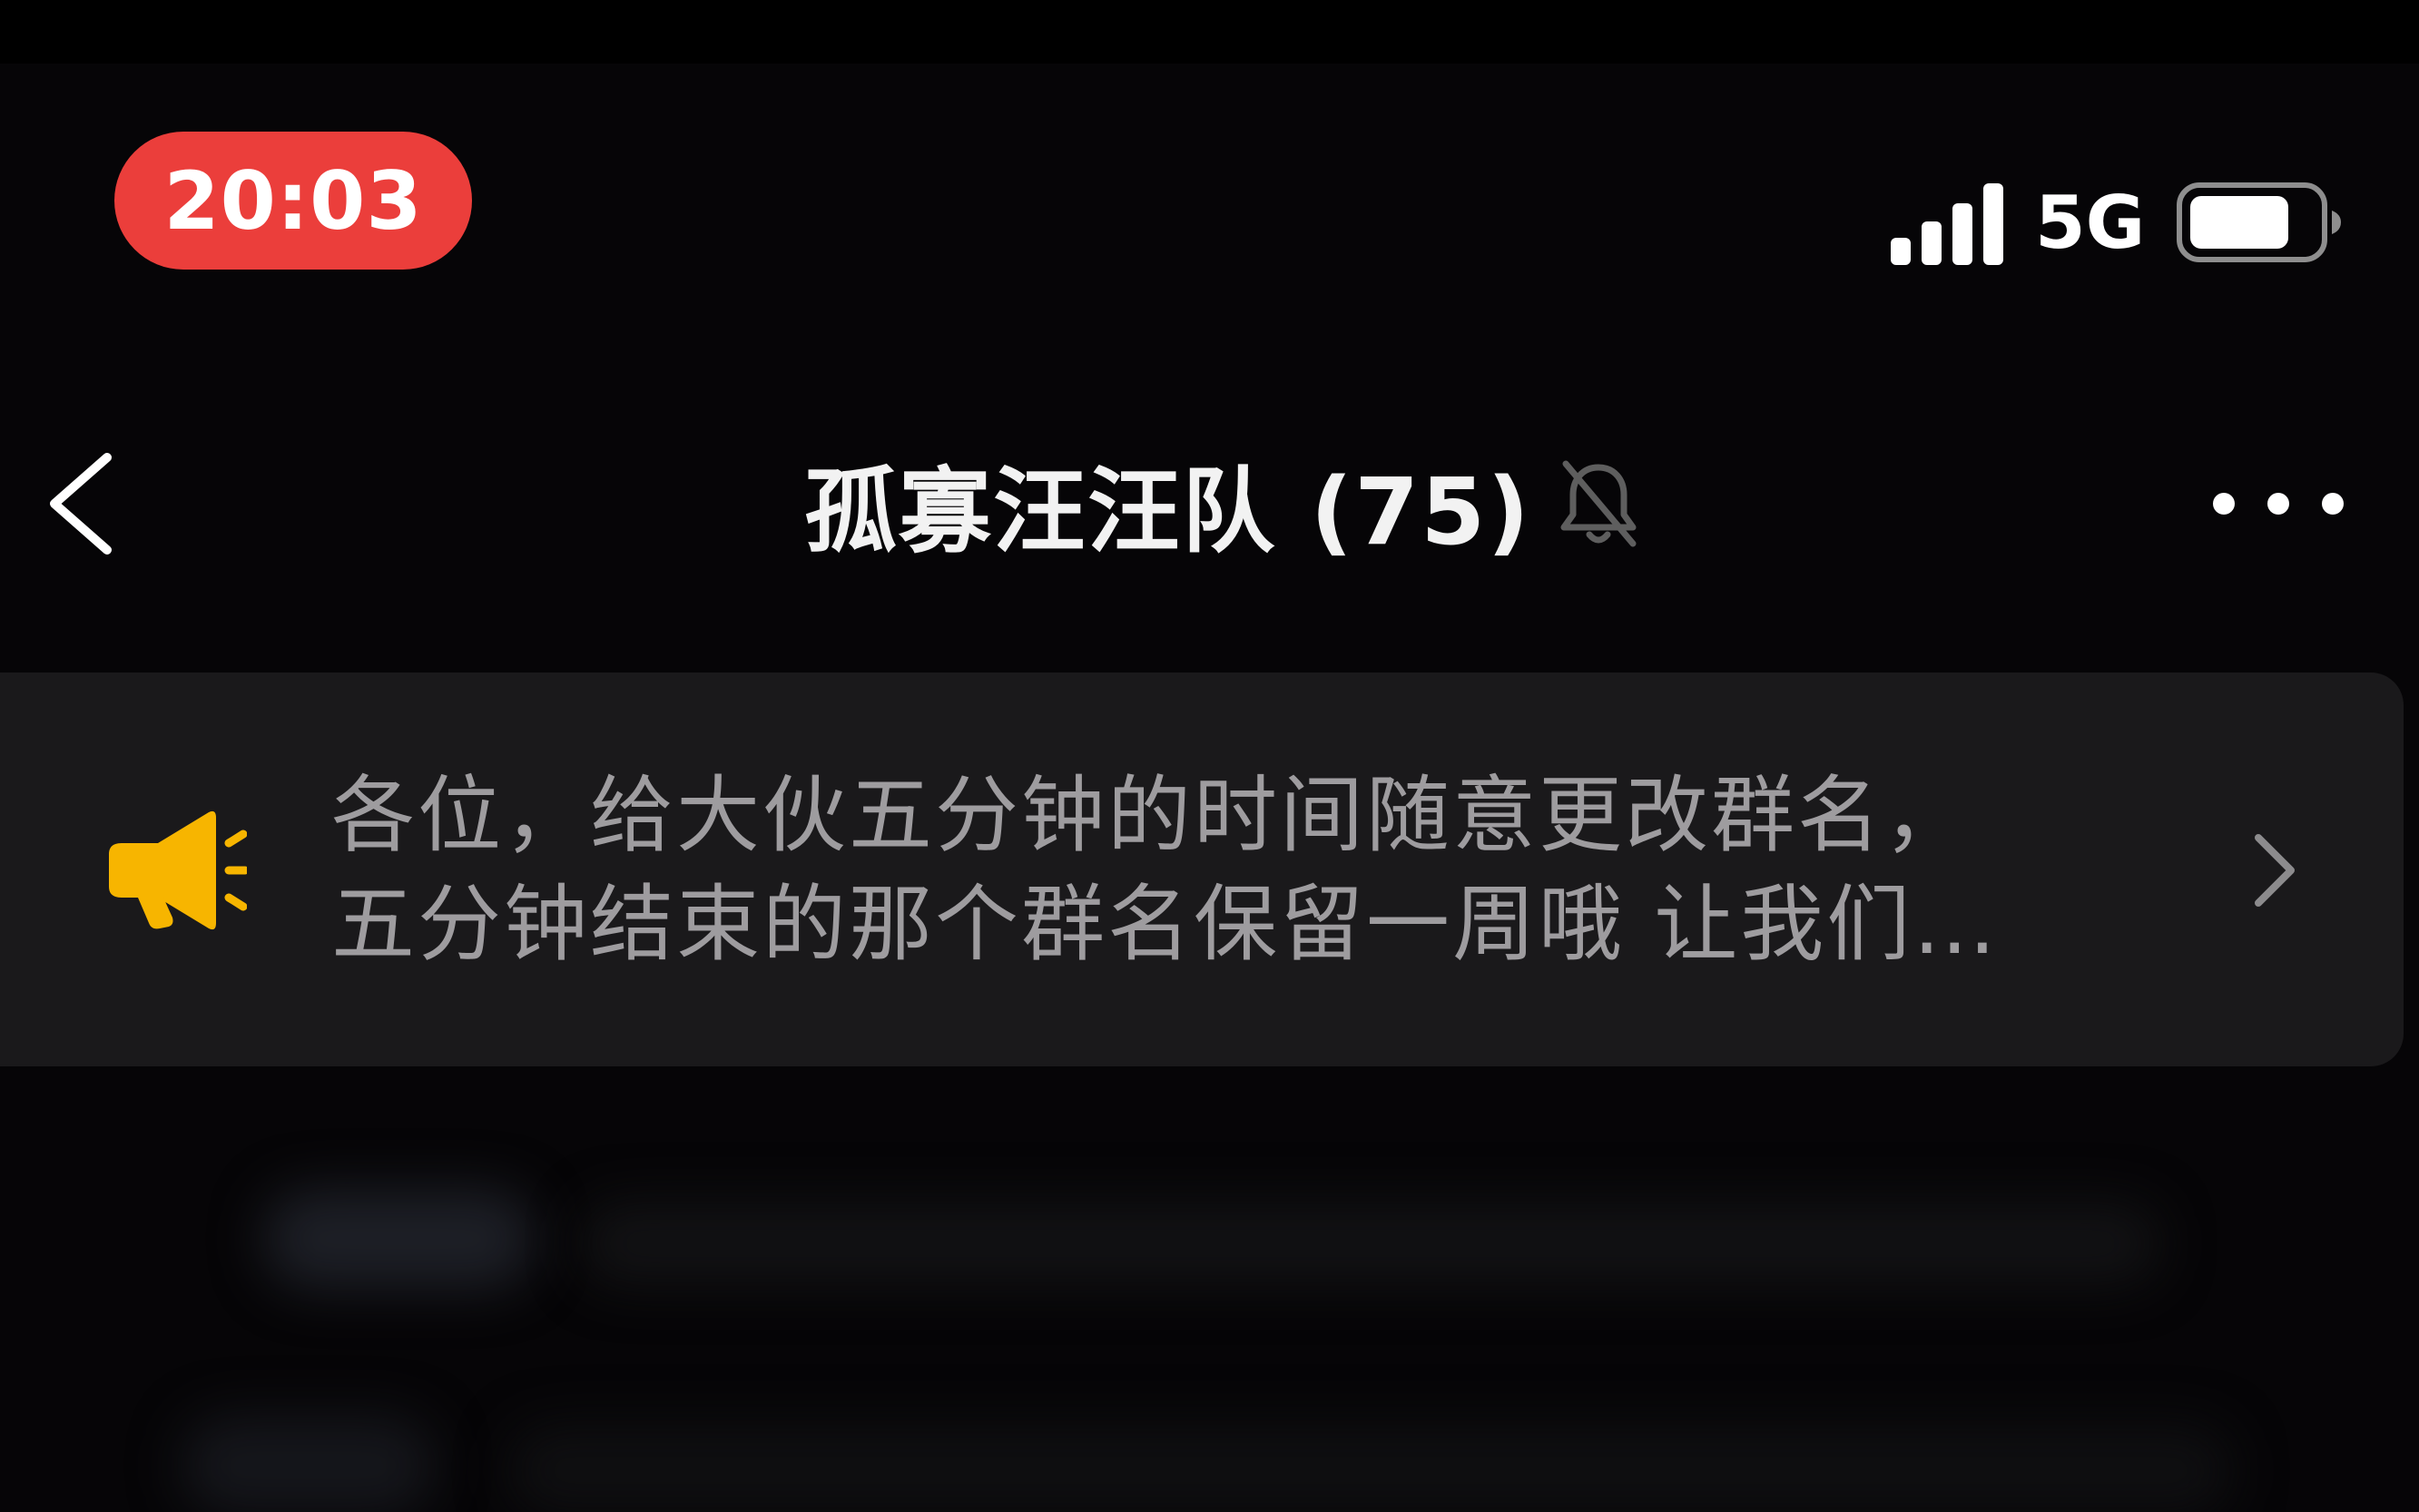 The width and height of the screenshot is (2419, 1512). What do you see at coordinates (81, 504) in the screenshot?
I see `chevron-left-icon` at bounding box center [81, 504].